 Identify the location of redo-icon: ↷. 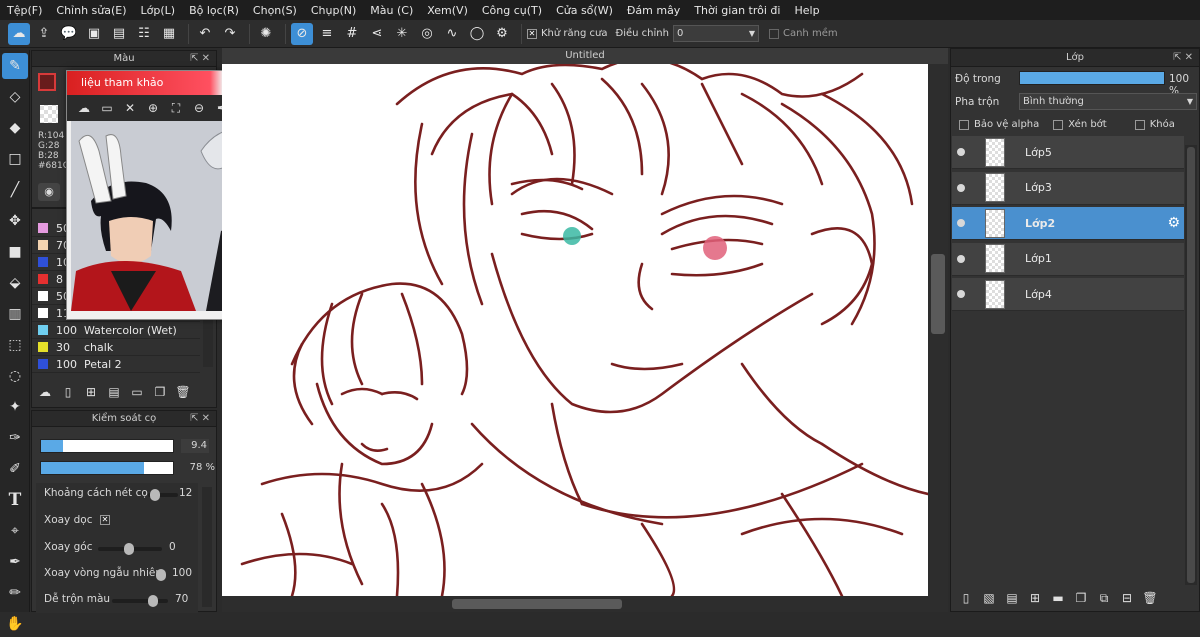
(230, 34).